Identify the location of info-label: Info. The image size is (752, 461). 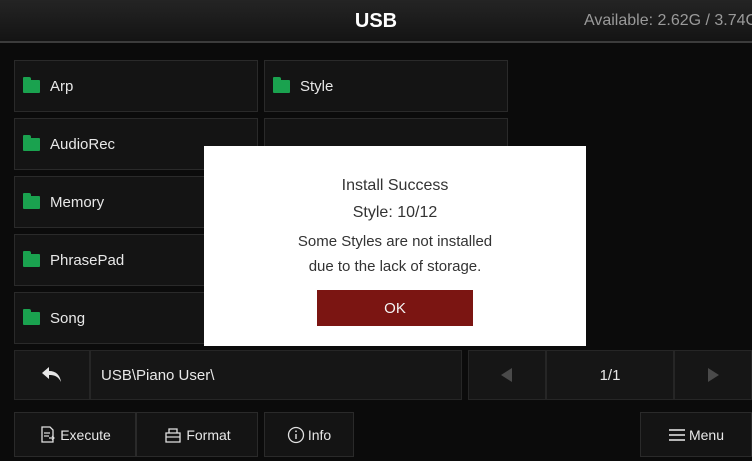
(319, 434).